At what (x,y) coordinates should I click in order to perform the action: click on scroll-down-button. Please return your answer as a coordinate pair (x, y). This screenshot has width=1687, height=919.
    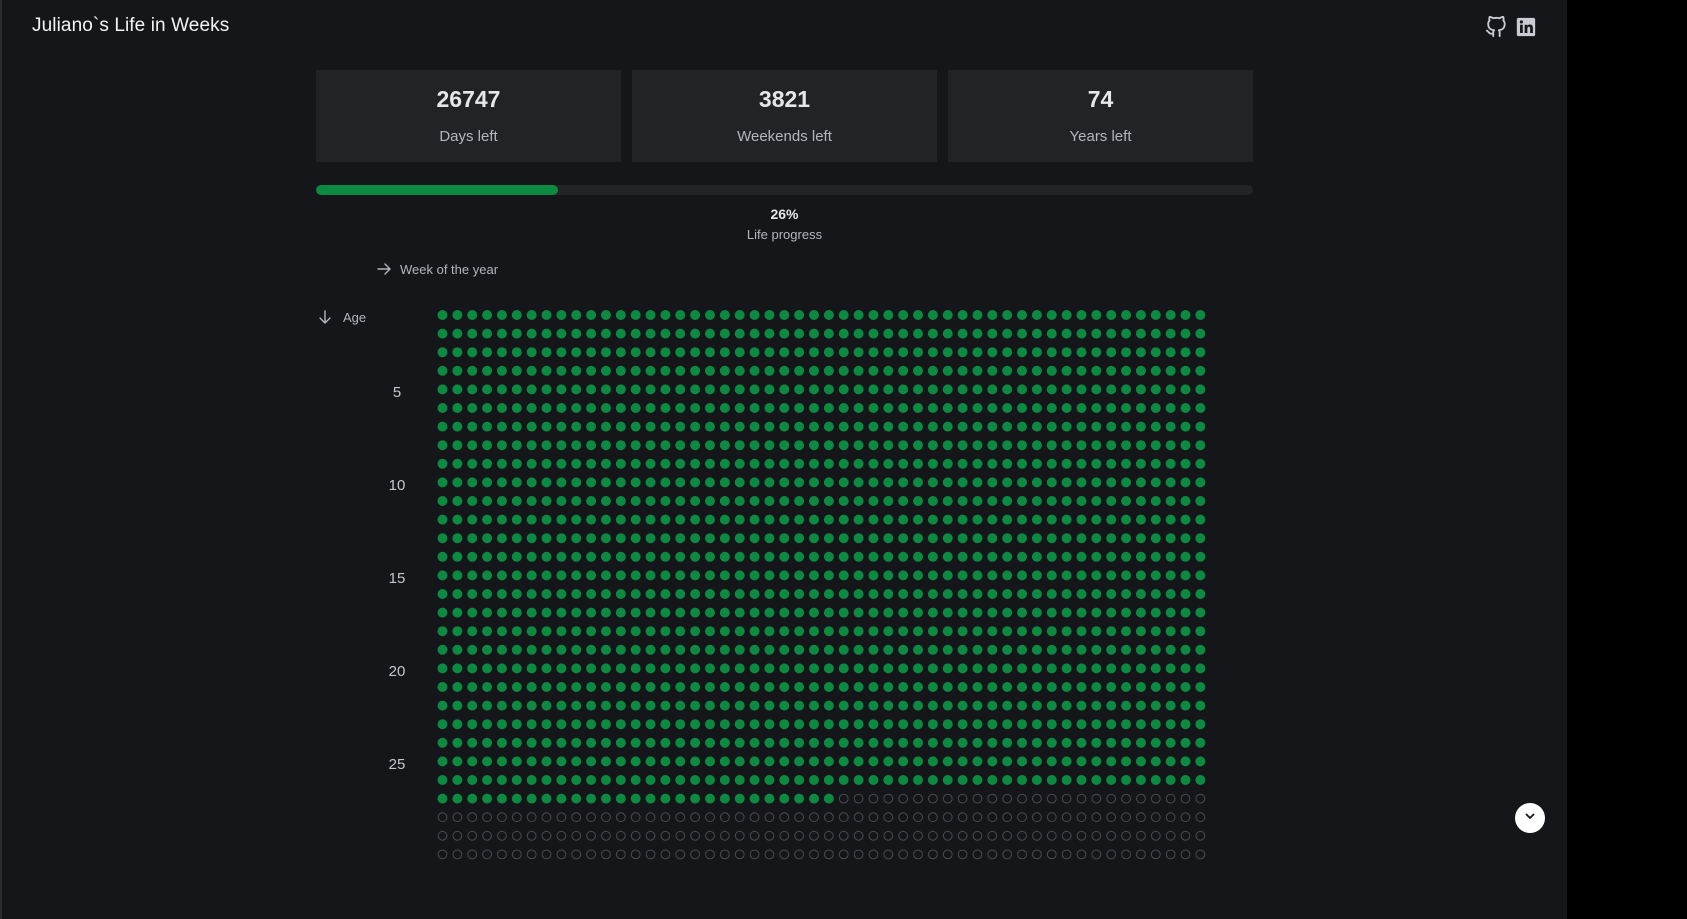
    Looking at the image, I should click on (1530, 818).